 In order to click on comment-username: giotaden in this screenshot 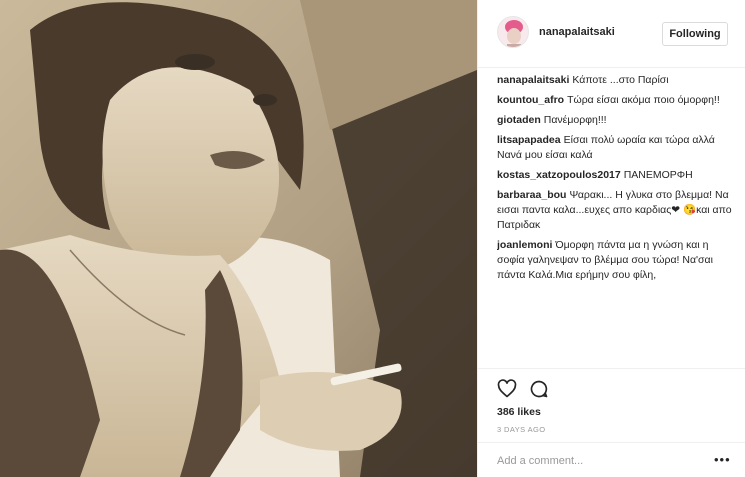, I will do `click(519, 120)`.